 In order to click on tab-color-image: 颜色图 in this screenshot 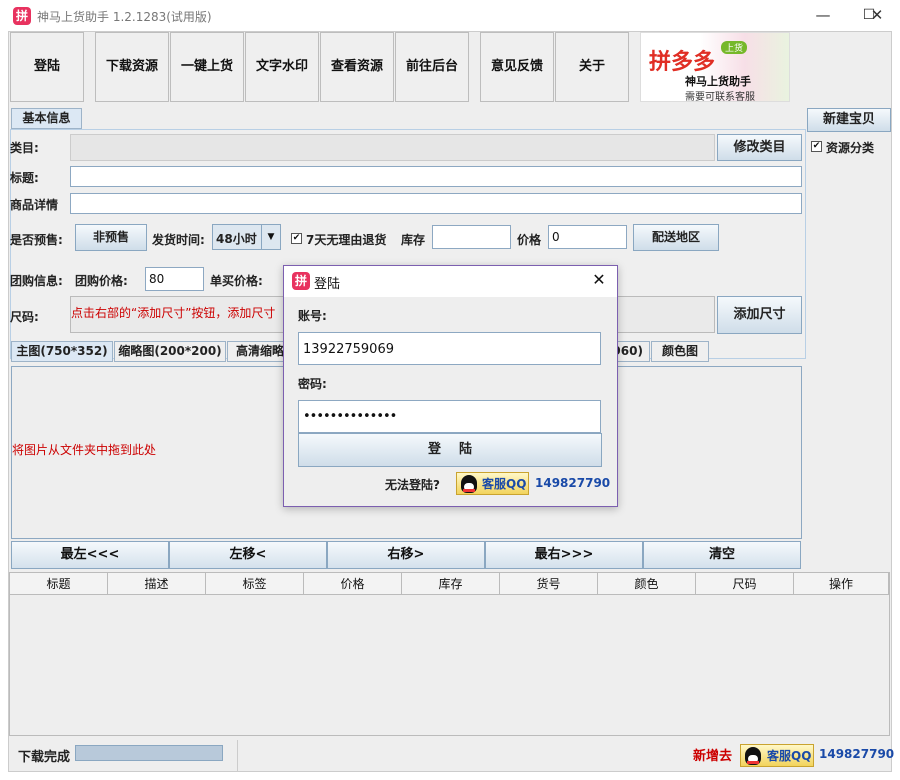, I will do `click(680, 351)`.